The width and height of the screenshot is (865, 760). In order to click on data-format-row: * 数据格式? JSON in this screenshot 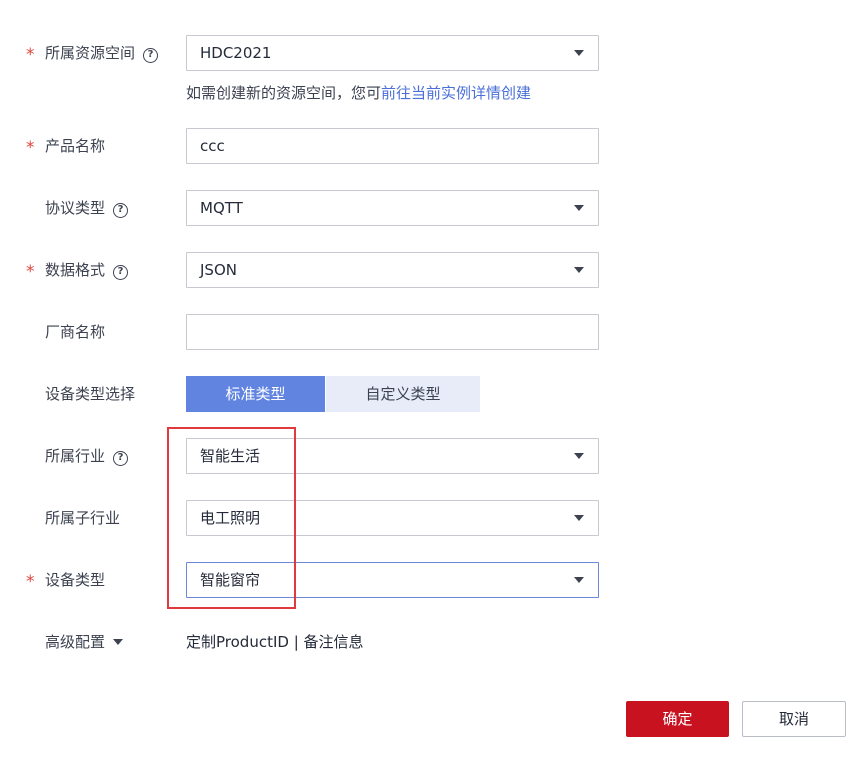, I will do `click(432, 270)`.